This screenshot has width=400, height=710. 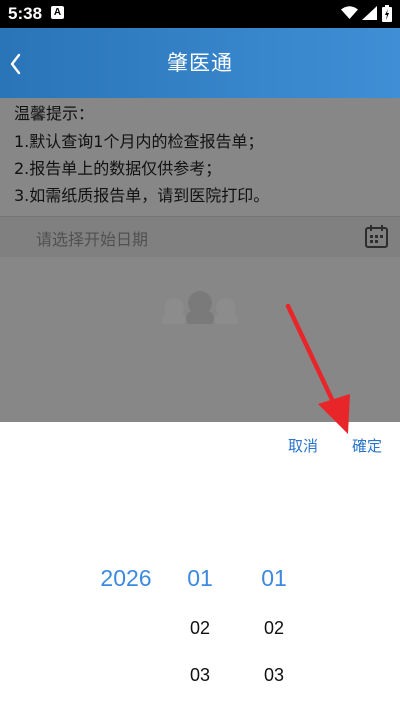 I want to click on confirm-button: 確定, so click(x=367, y=445).